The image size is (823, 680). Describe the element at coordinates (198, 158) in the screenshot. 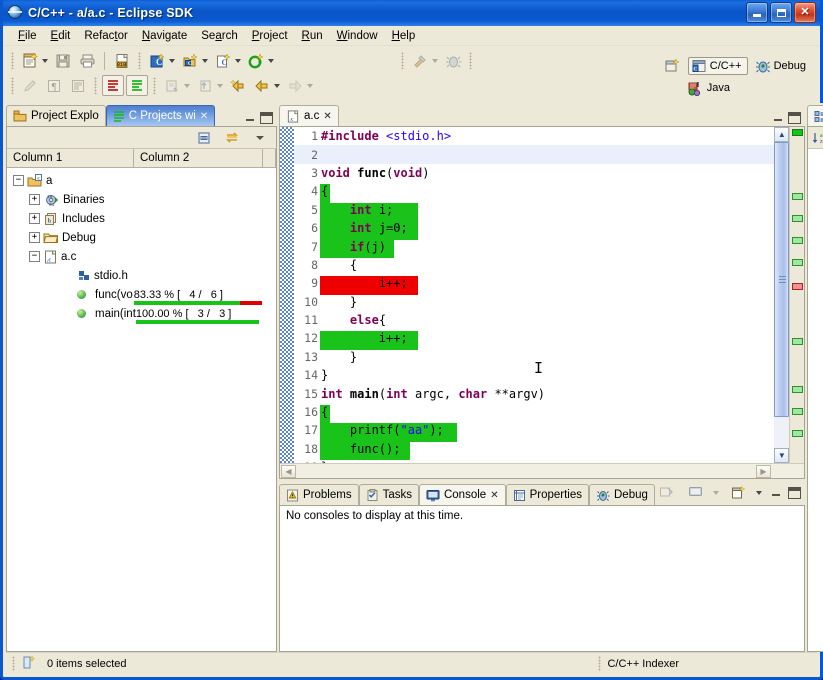

I see `column-header-2: Column 2` at that location.